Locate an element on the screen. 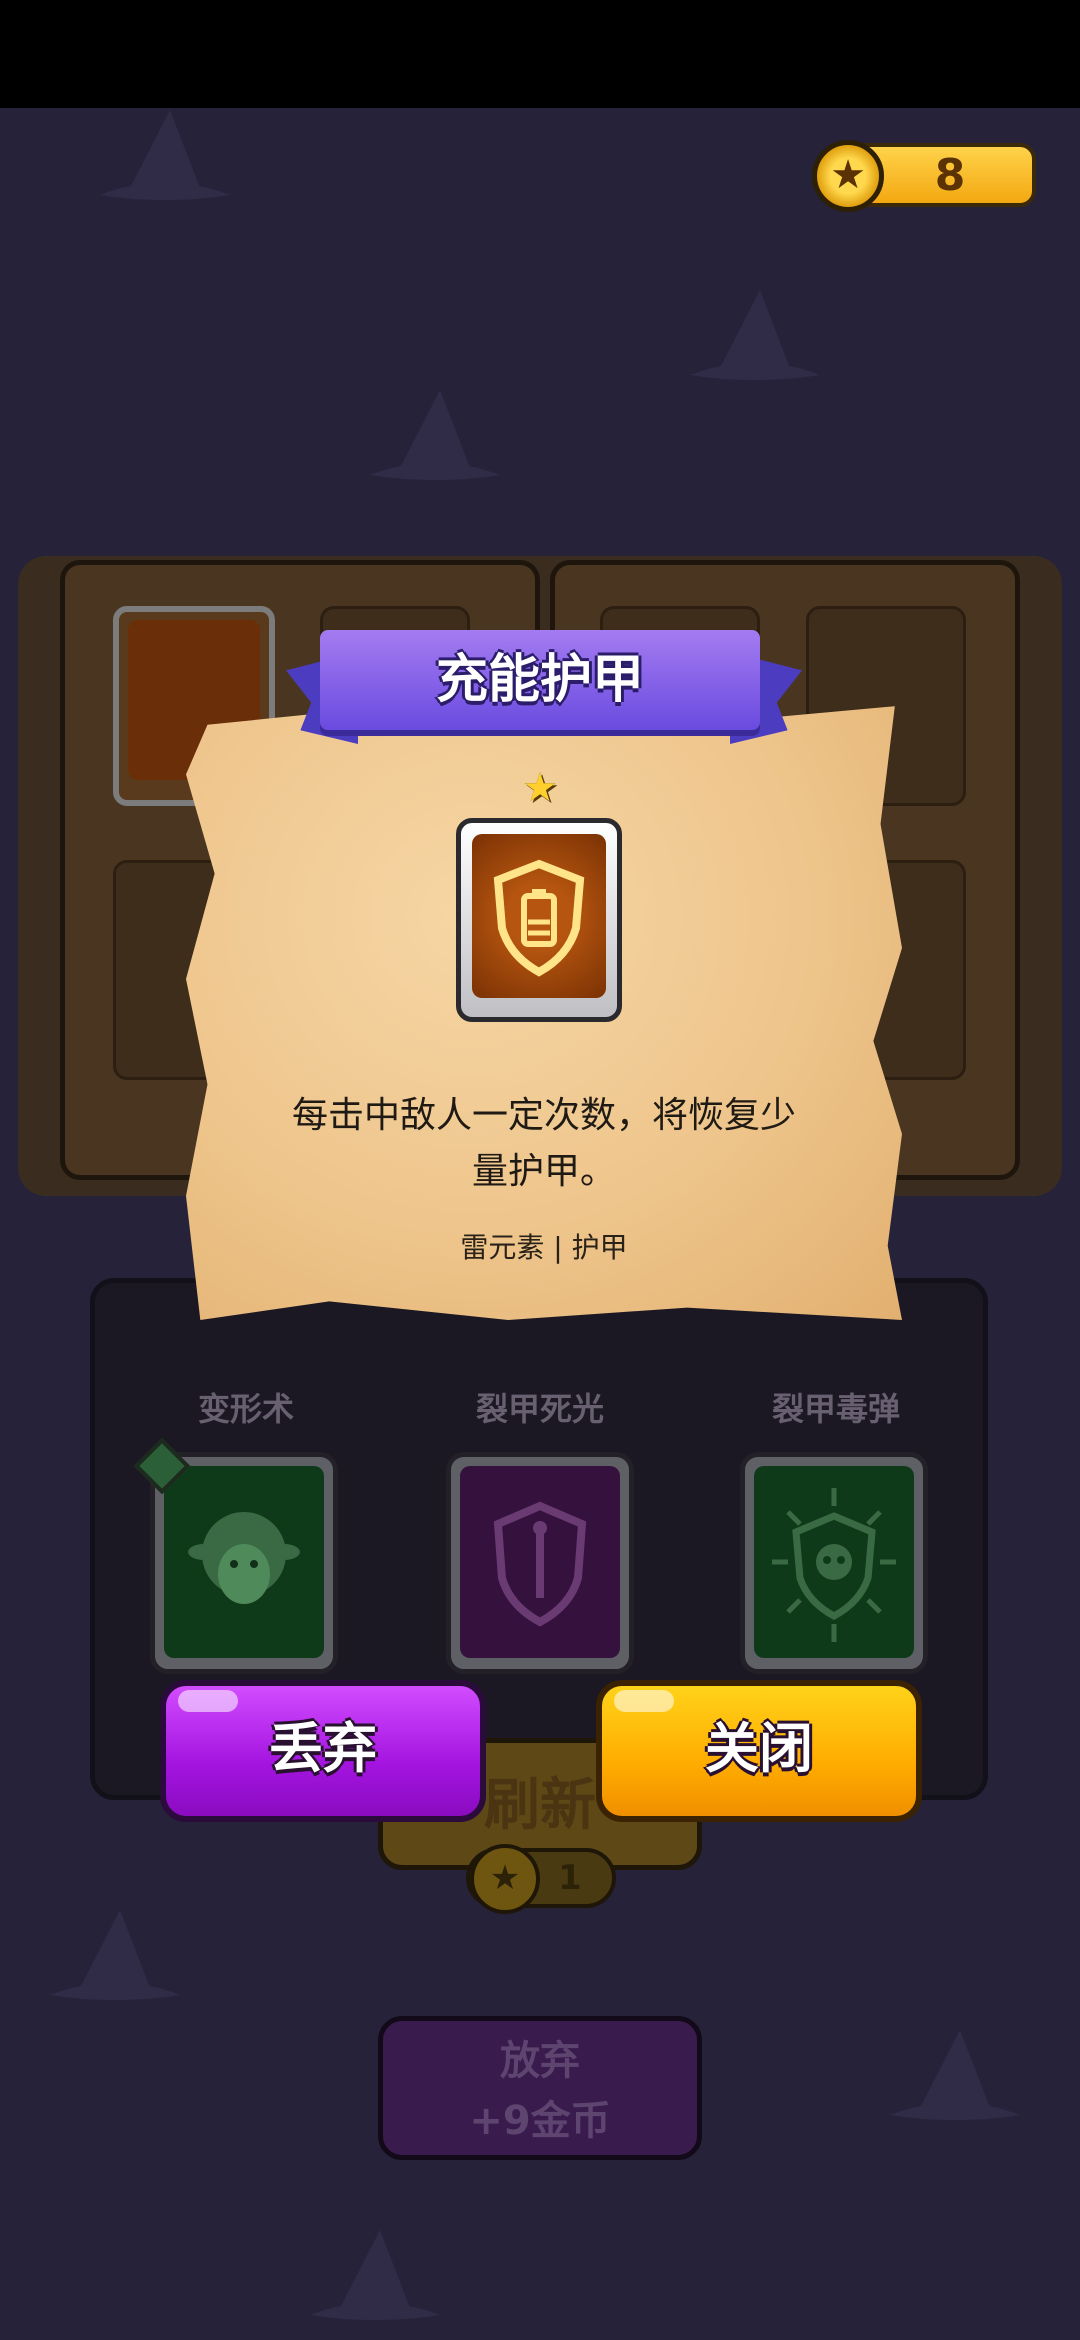  refresh-cost: 1 is located at coordinates (570, 1878).